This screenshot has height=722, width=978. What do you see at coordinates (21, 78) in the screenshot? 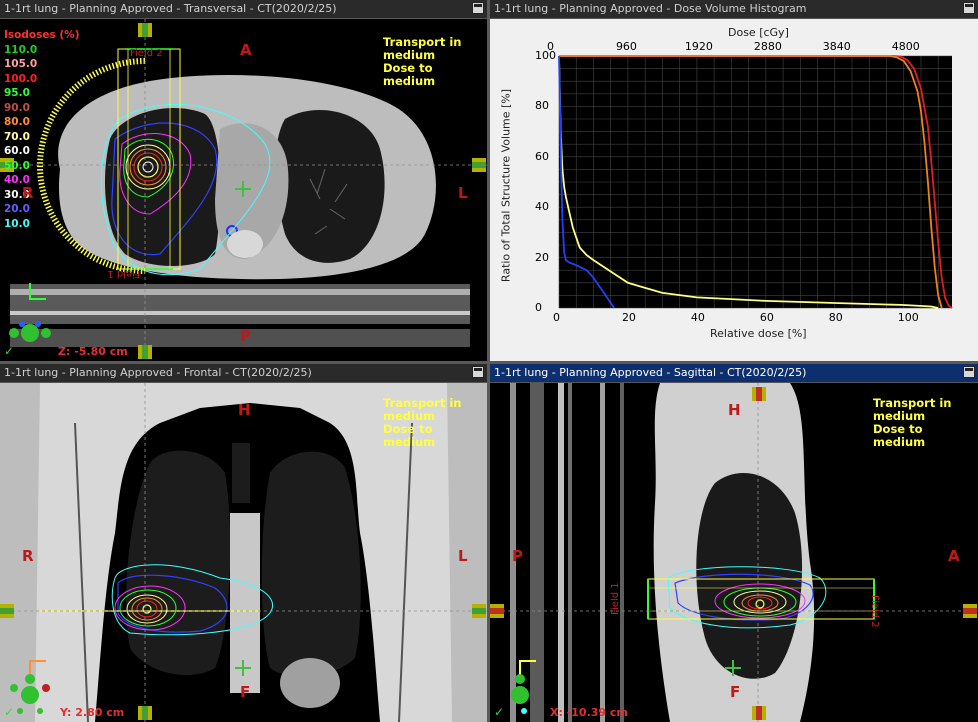
I see `isodose-item: 100.0` at bounding box center [21, 78].